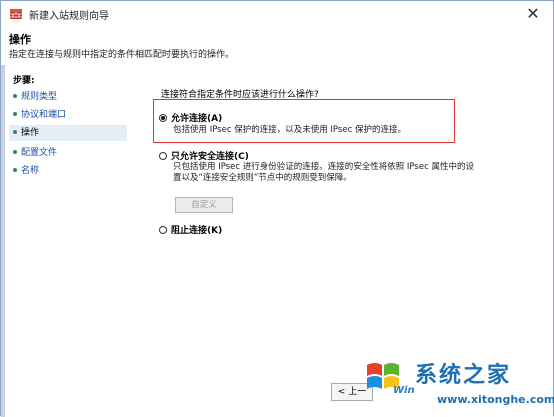  I want to click on secure-only-option: 只允许安全连接(C), so click(204, 155).